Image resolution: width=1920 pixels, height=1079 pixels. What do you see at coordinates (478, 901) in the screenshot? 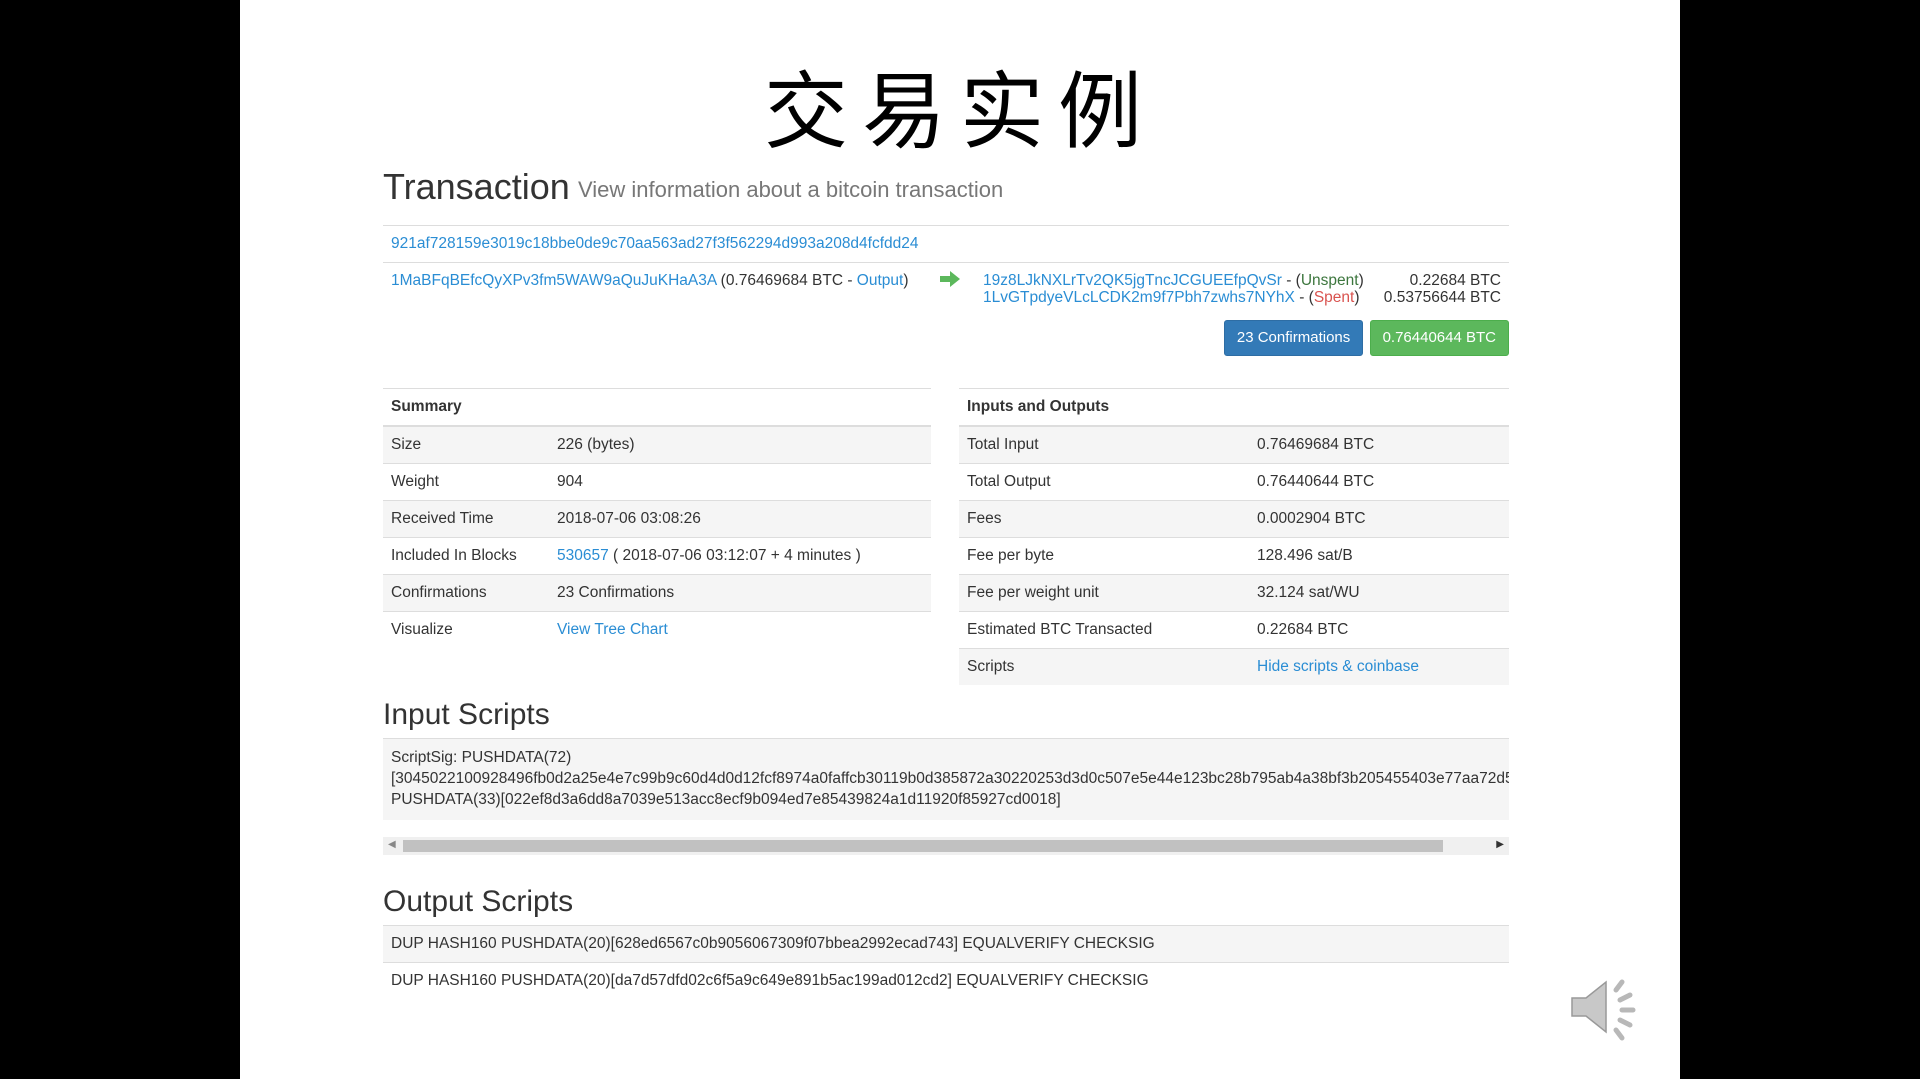
I see `output-scripts-title: Output Scripts` at bounding box center [478, 901].